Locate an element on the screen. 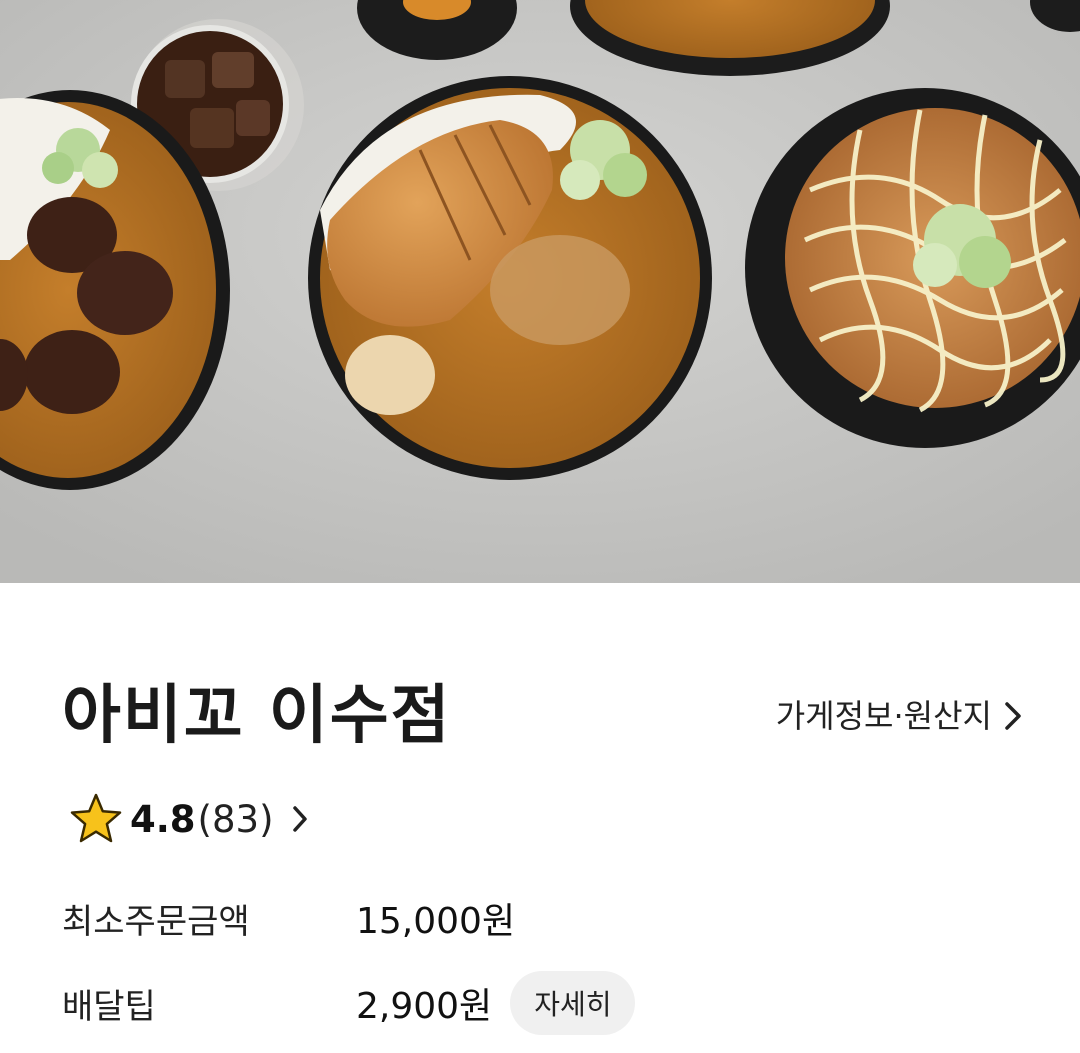  delivery-tip-value: 2,900원 is located at coordinates (424, 1006).